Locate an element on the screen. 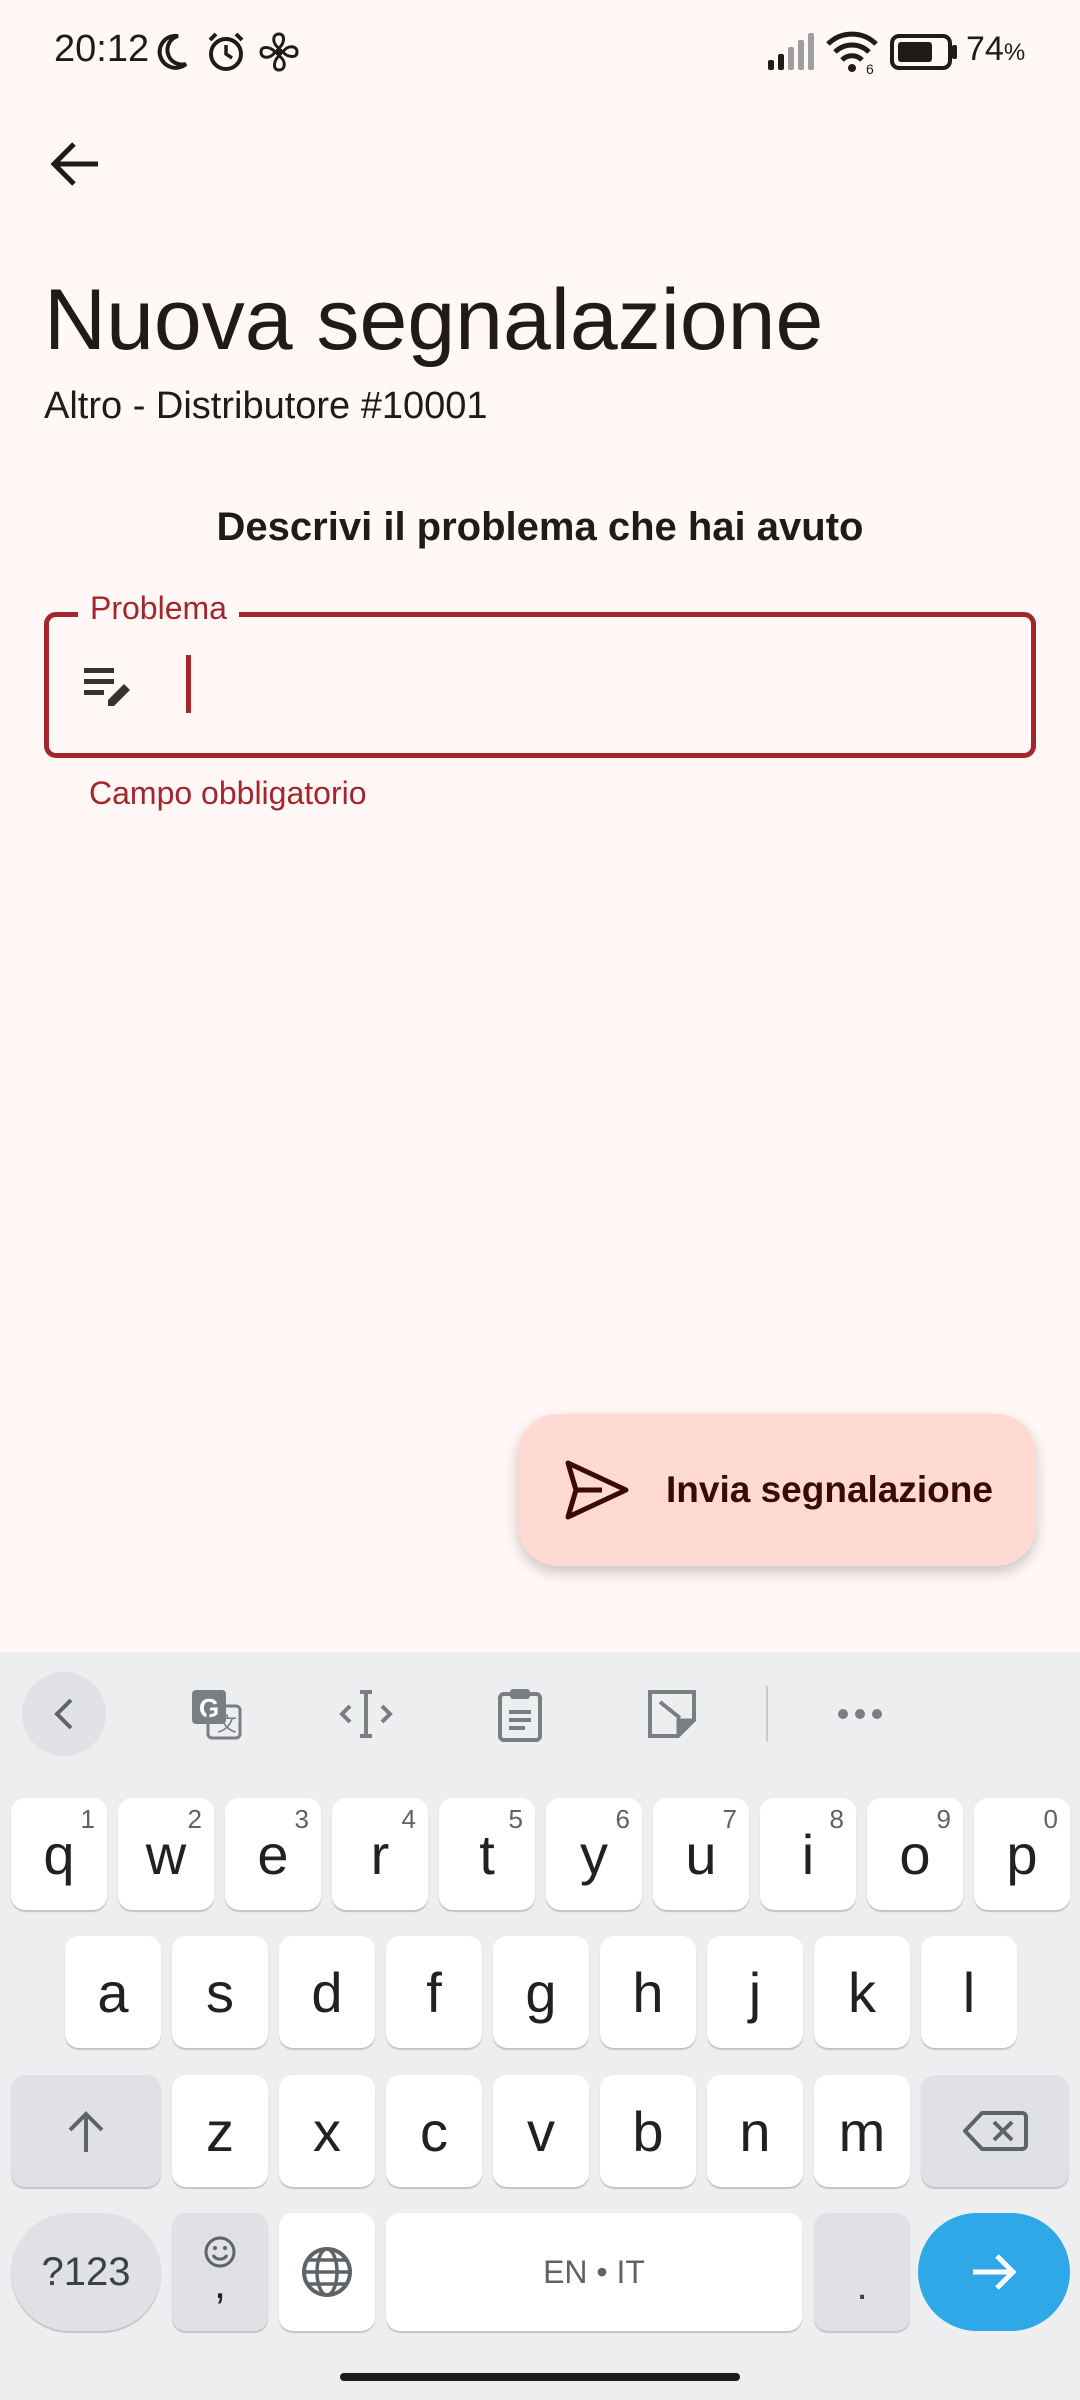 The height and width of the screenshot is (2400, 1080). edit-notes-icon is located at coordinates (107, 687).